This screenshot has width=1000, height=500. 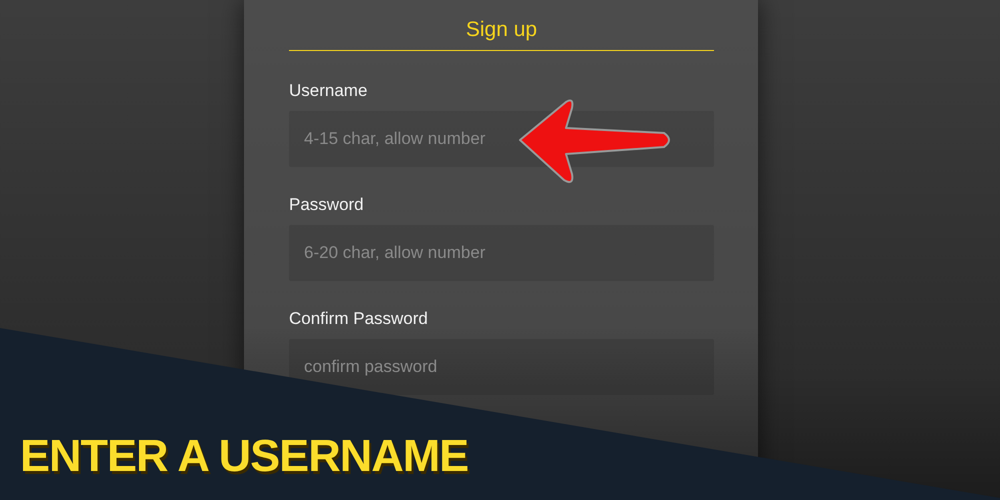 I want to click on field-label: Password, so click(x=327, y=205).